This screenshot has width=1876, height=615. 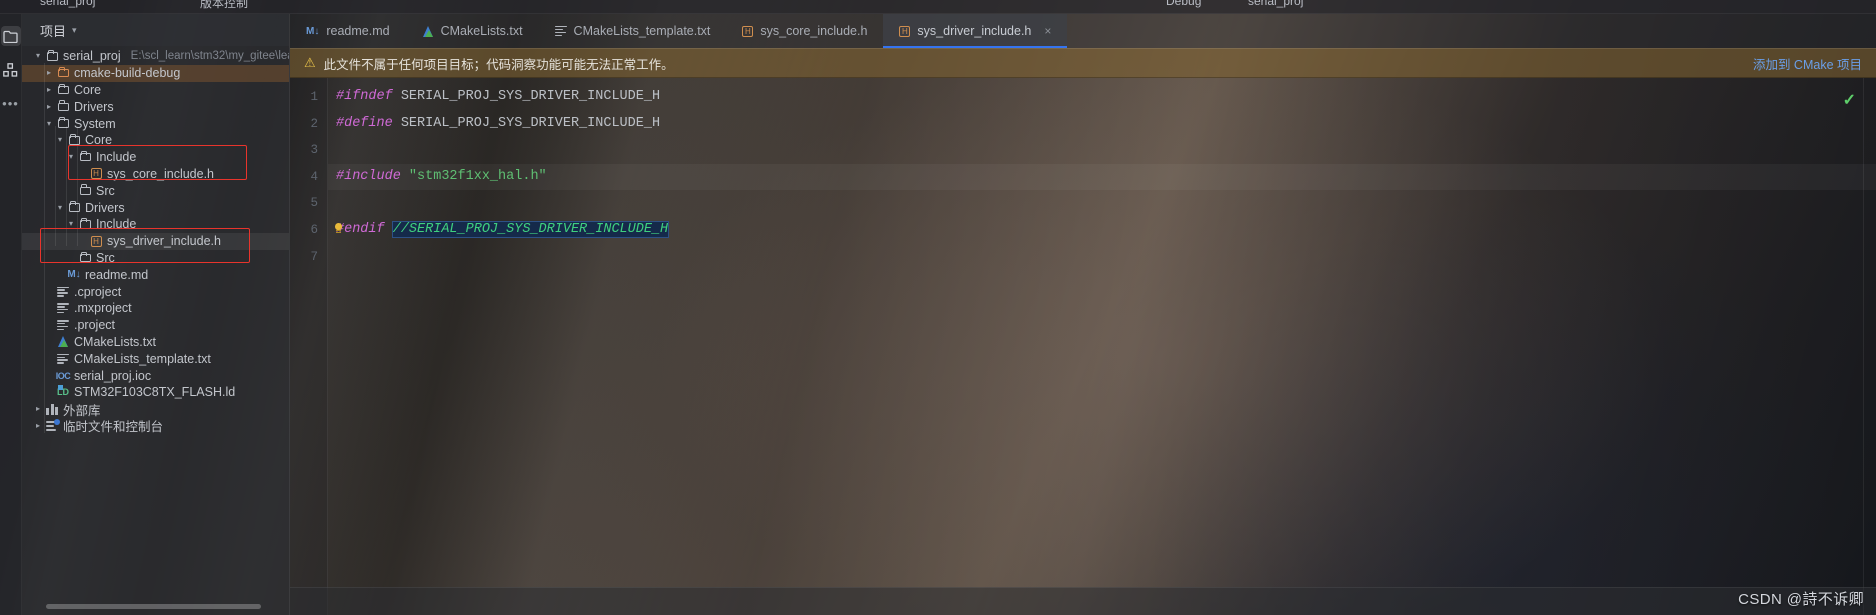 I want to click on project-tool-icon, so click(x=10, y=36).